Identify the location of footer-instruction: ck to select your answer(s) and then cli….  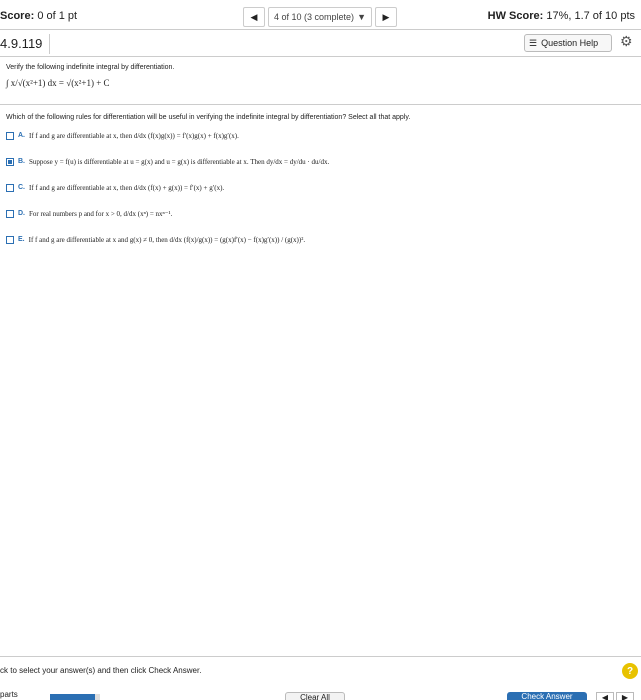
(101, 670).